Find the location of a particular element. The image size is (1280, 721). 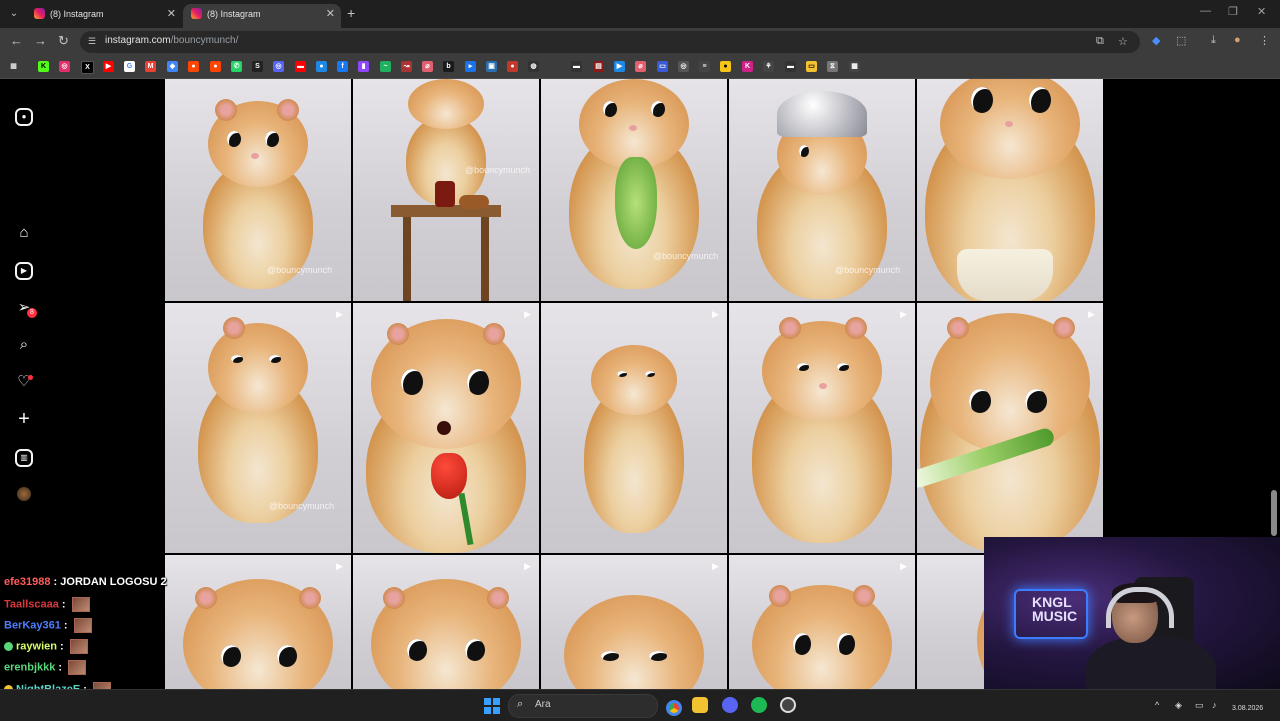

bookmark-instagram-icon: ◎ is located at coordinates (64, 66).